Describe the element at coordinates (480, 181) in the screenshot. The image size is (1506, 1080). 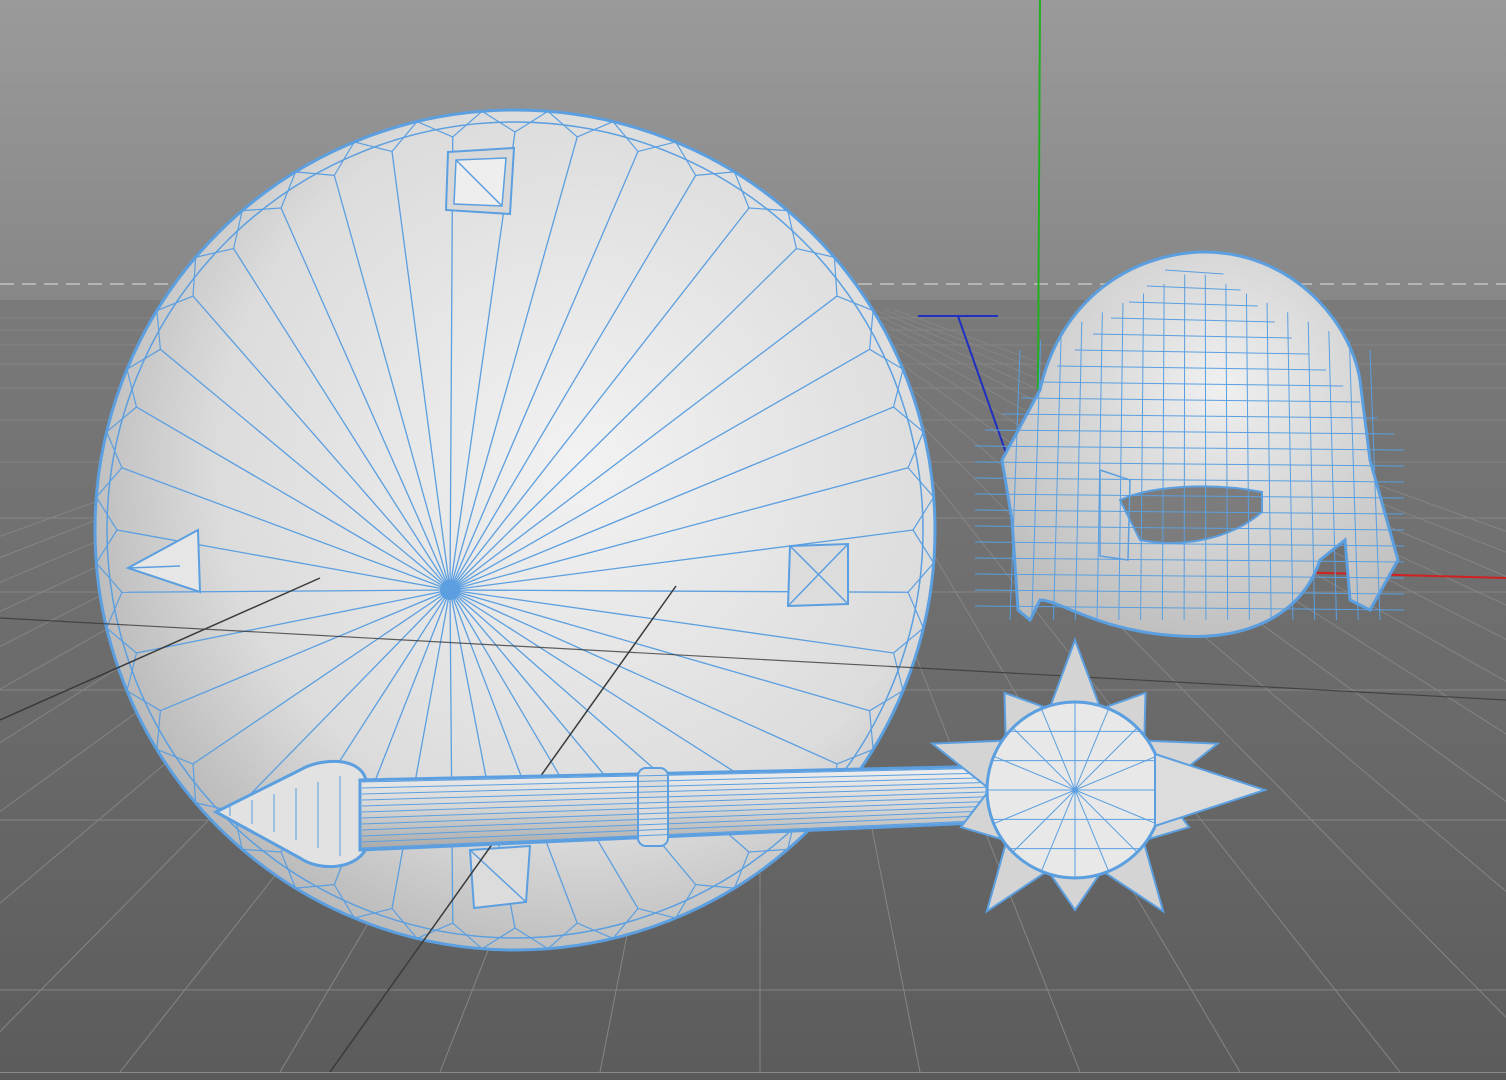
I see `shield-stud-top` at that location.